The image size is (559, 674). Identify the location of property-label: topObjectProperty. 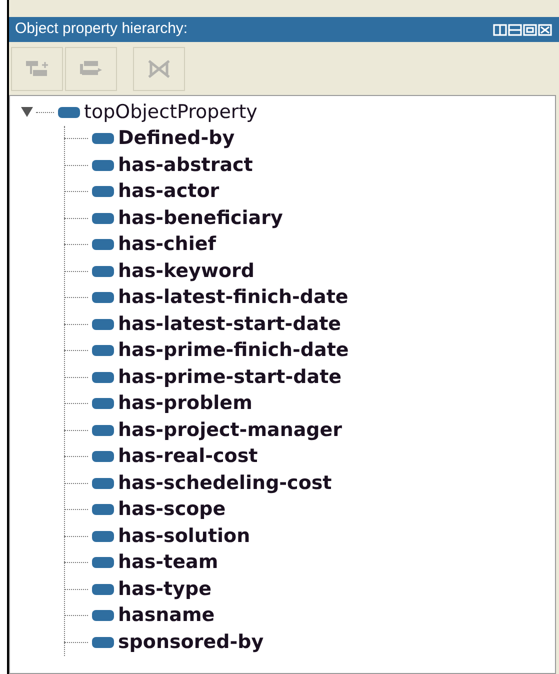
(171, 112).